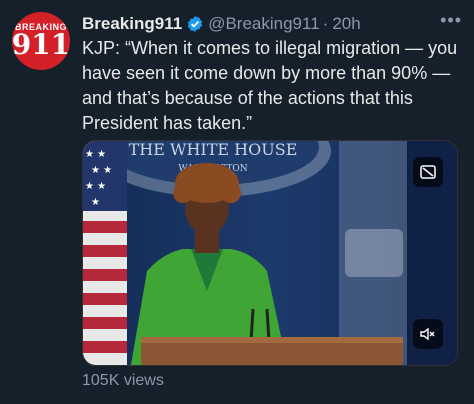  I want to click on captions-button, so click(428, 172).